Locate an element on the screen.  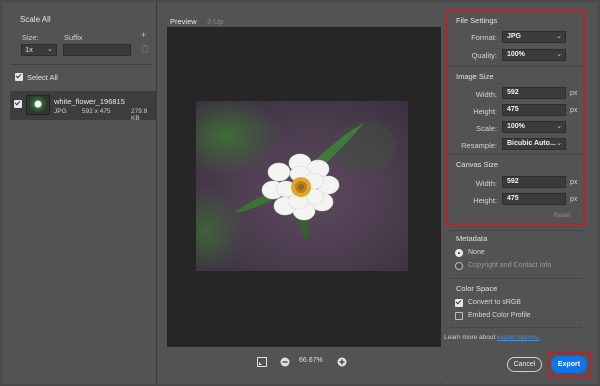
suffix-input is located at coordinates (97, 50).